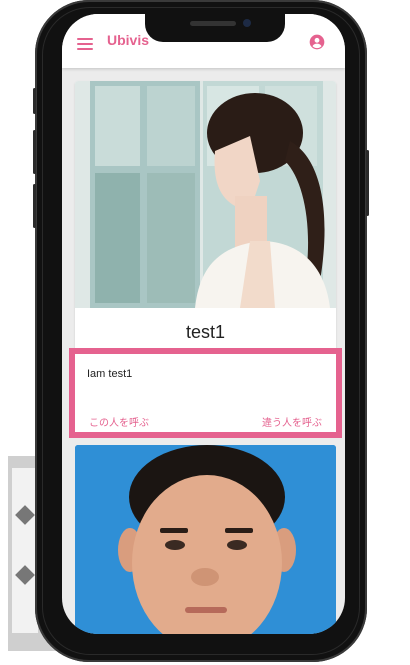 This screenshot has height=665, width=410. Describe the element at coordinates (34, 101) in the screenshot. I see `phone-mute-switch` at that location.